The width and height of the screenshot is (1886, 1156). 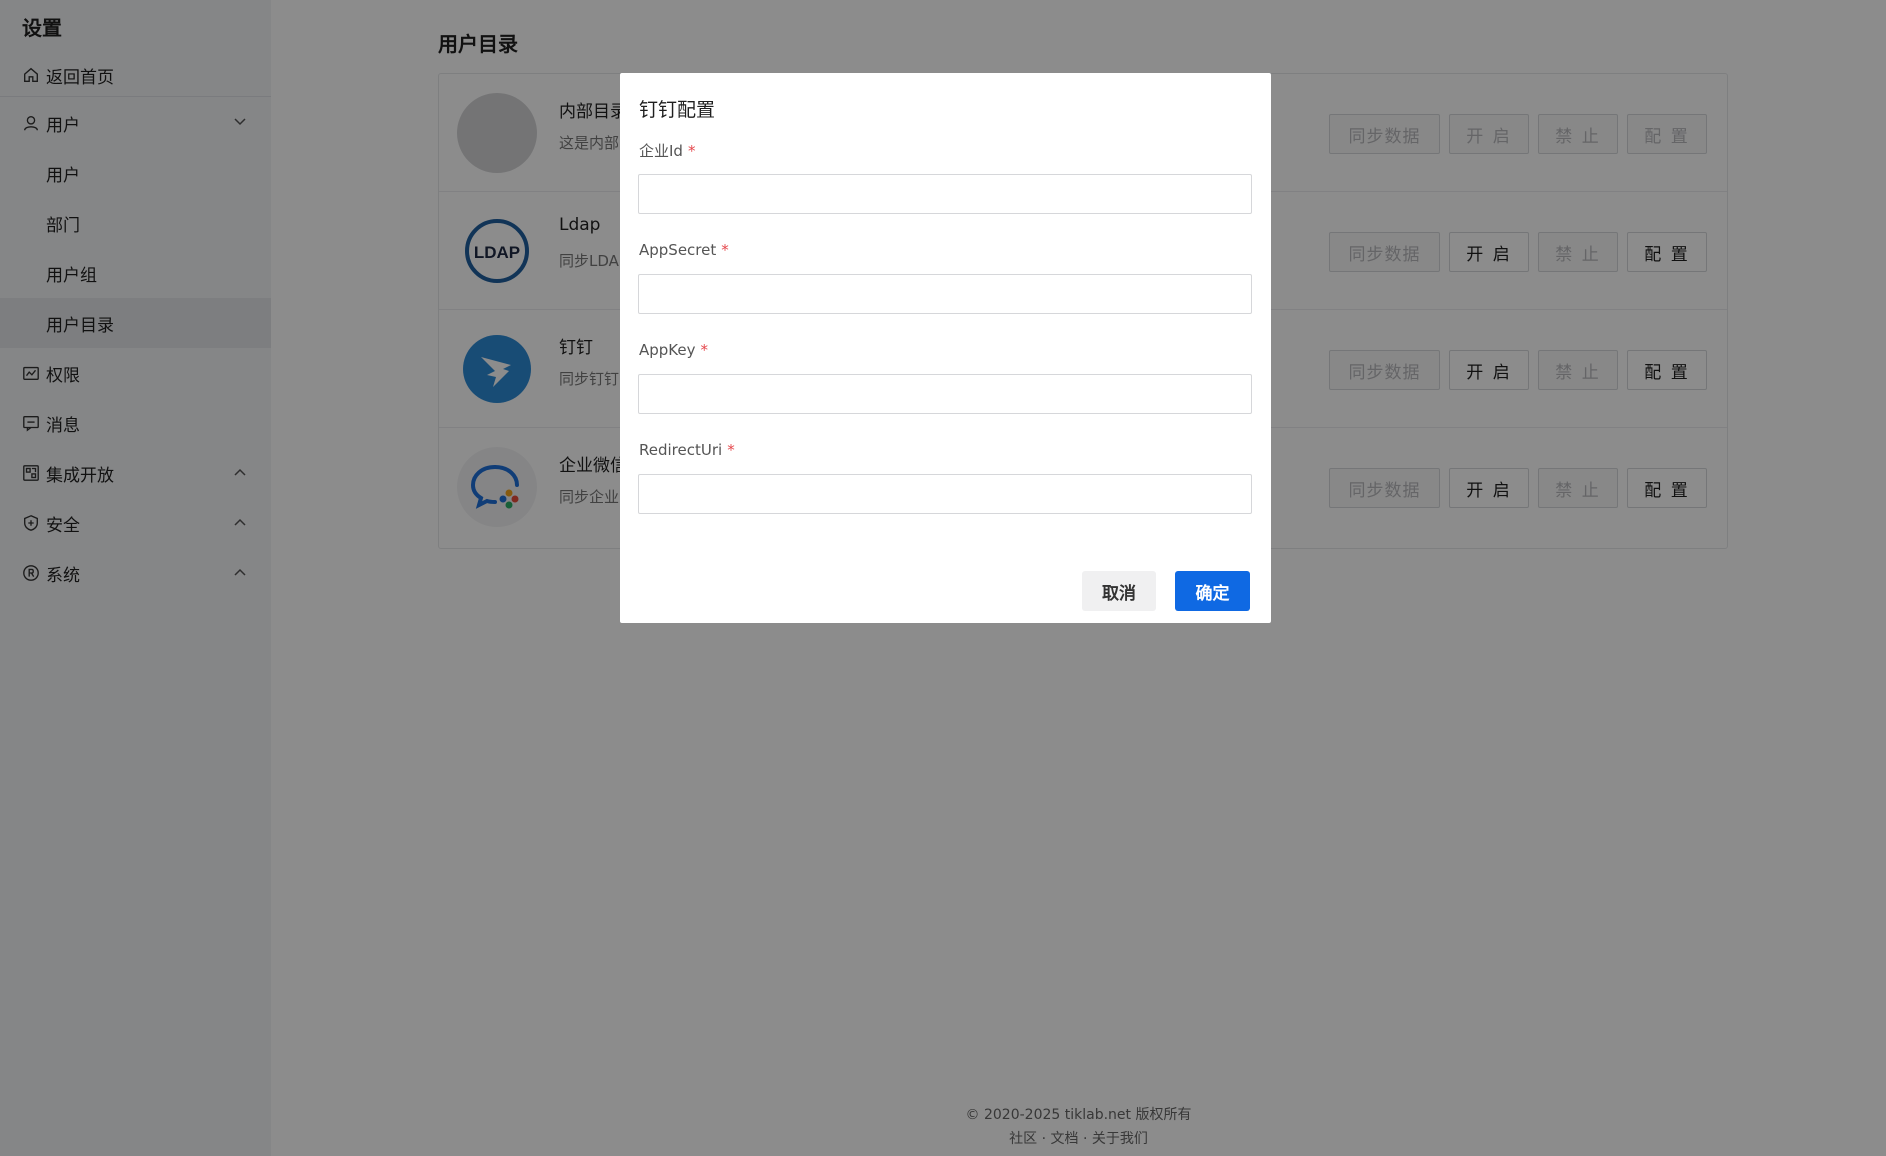 I want to click on redirect-uri-label: RedirectUri *, so click(x=687, y=450).